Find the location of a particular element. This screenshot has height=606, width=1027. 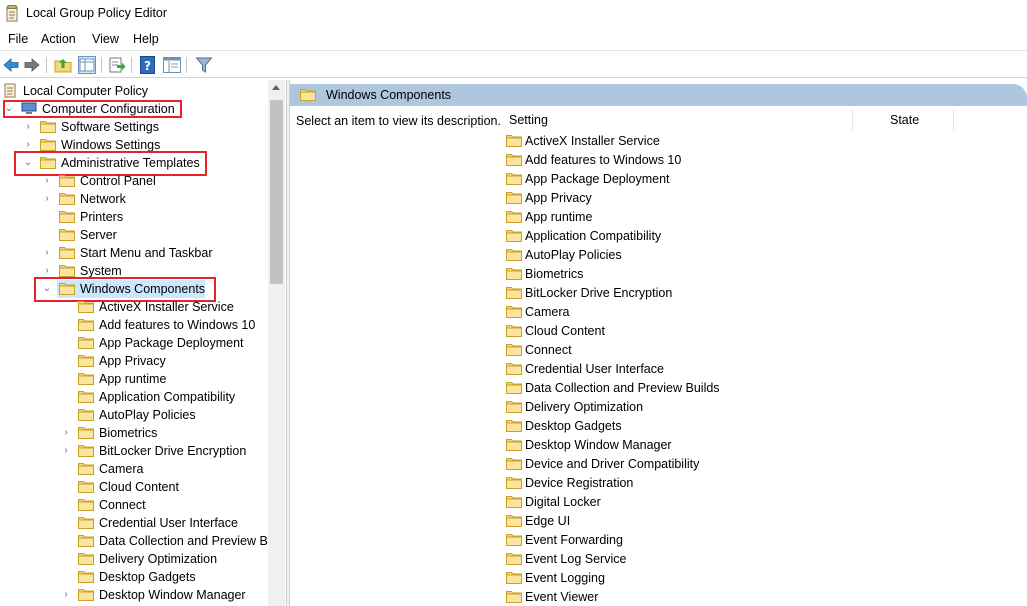

forward-icon is located at coordinates (32, 65).